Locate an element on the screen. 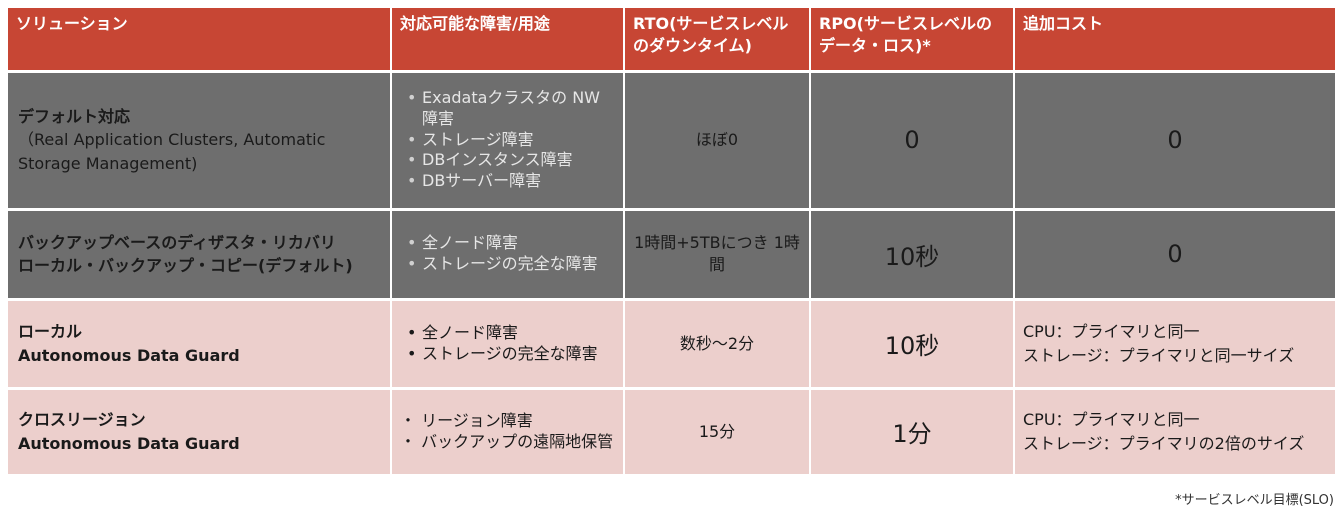  solution-title: クロスリージョン is located at coordinates (82, 420).